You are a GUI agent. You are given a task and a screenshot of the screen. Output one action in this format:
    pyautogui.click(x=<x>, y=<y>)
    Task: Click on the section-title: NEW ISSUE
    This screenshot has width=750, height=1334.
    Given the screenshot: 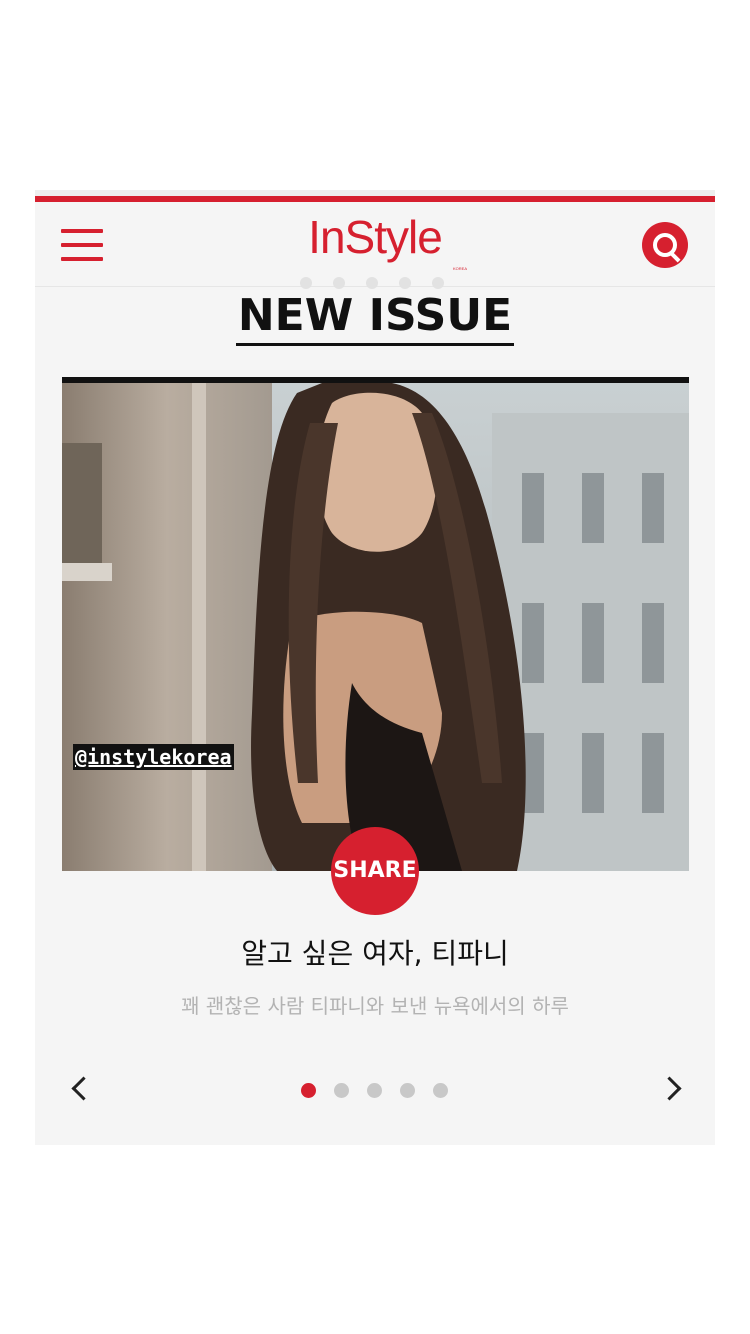 What is the action you would take?
    pyautogui.click(x=375, y=318)
    